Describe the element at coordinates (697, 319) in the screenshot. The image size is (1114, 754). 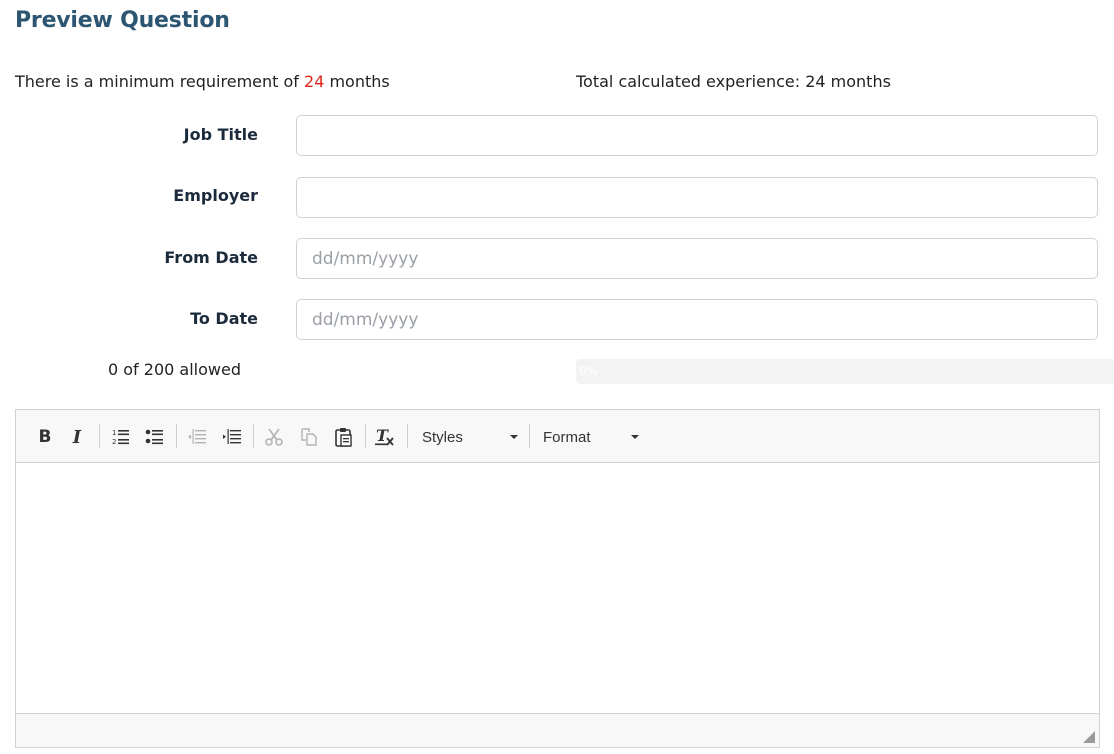
I see `to-date-input` at that location.